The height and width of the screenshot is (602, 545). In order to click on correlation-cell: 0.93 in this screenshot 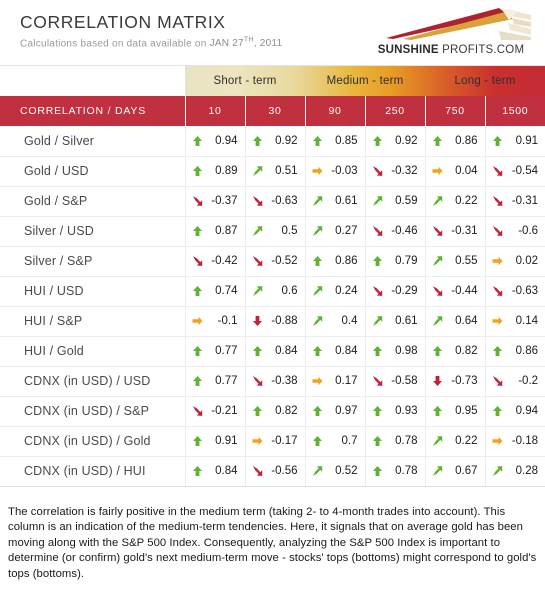, I will do `click(395, 411)`.